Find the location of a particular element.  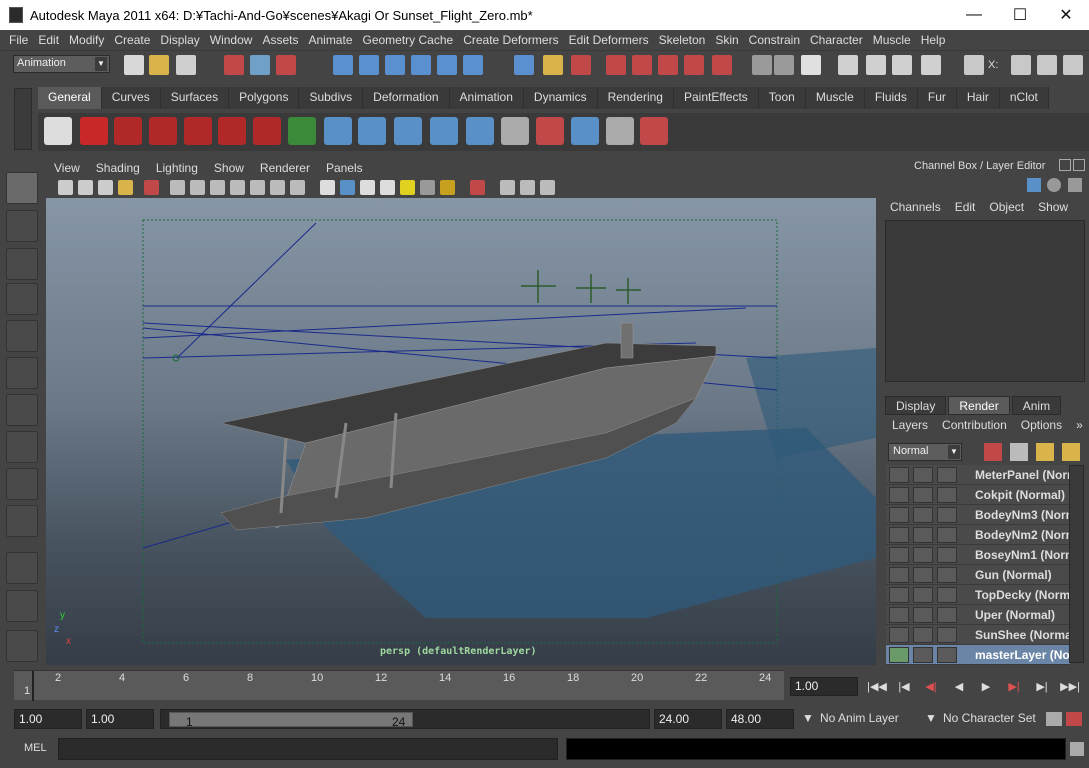

channel-box-panel-icon is located at coordinates (1073, 65).